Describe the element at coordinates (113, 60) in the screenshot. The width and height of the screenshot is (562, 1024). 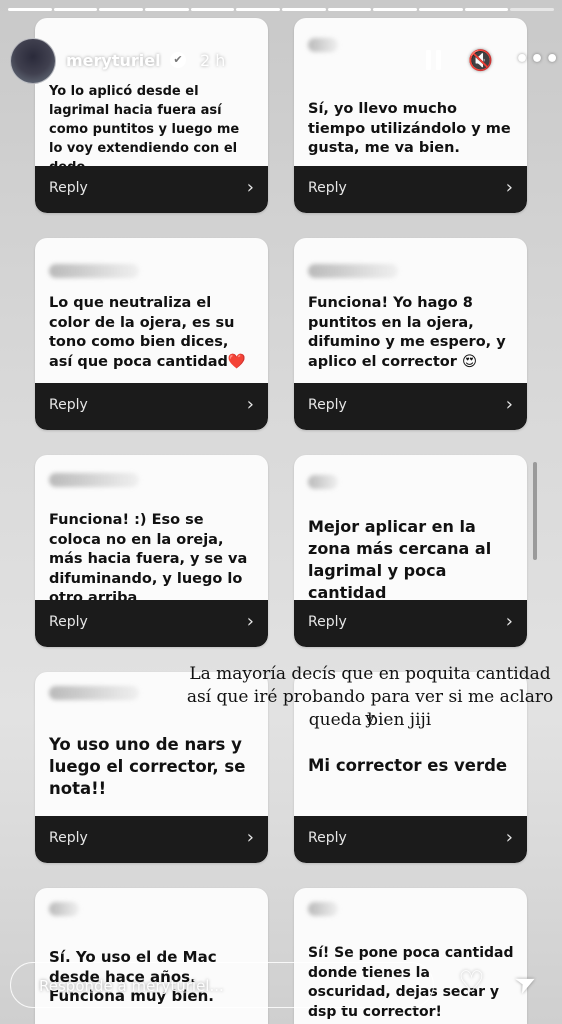
I see `username: meryturiel` at that location.